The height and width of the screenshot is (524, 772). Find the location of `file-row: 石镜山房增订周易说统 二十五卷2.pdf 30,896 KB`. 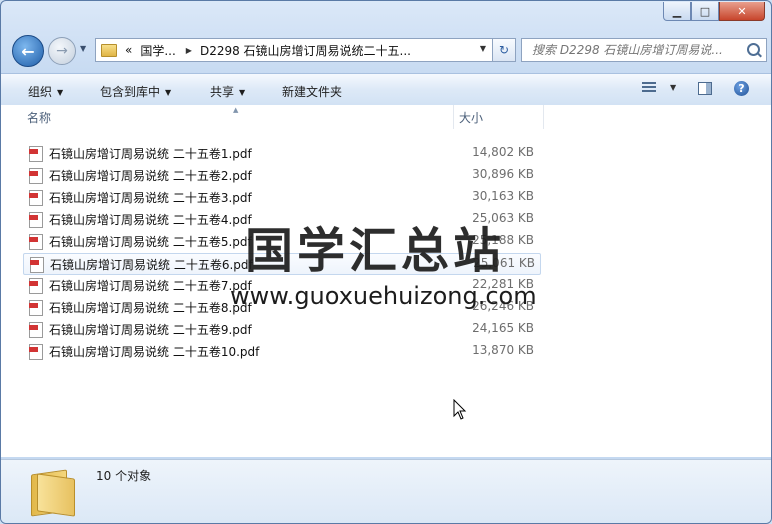

file-row: 石镜山房增订周易说统 二十五卷2.pdf 30,896 KB is located at coordinates (281, 175).